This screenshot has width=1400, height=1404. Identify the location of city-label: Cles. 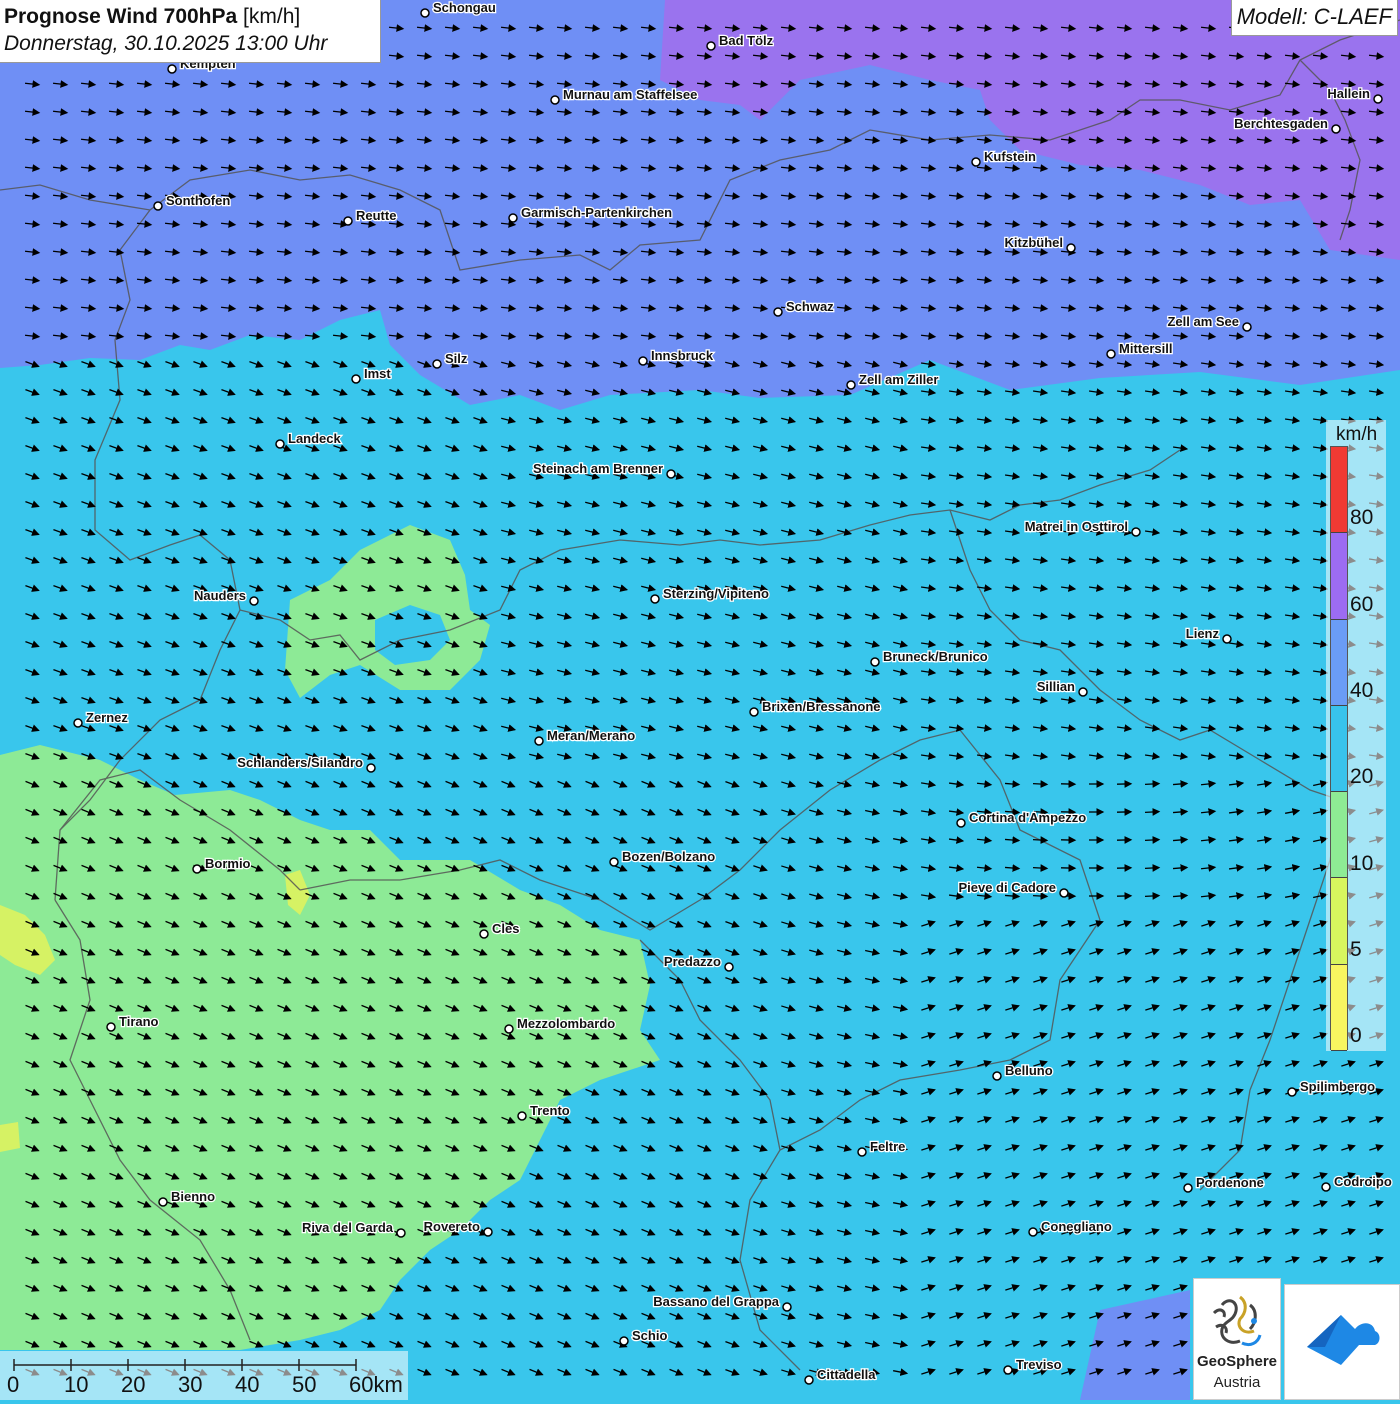
(505, 928).